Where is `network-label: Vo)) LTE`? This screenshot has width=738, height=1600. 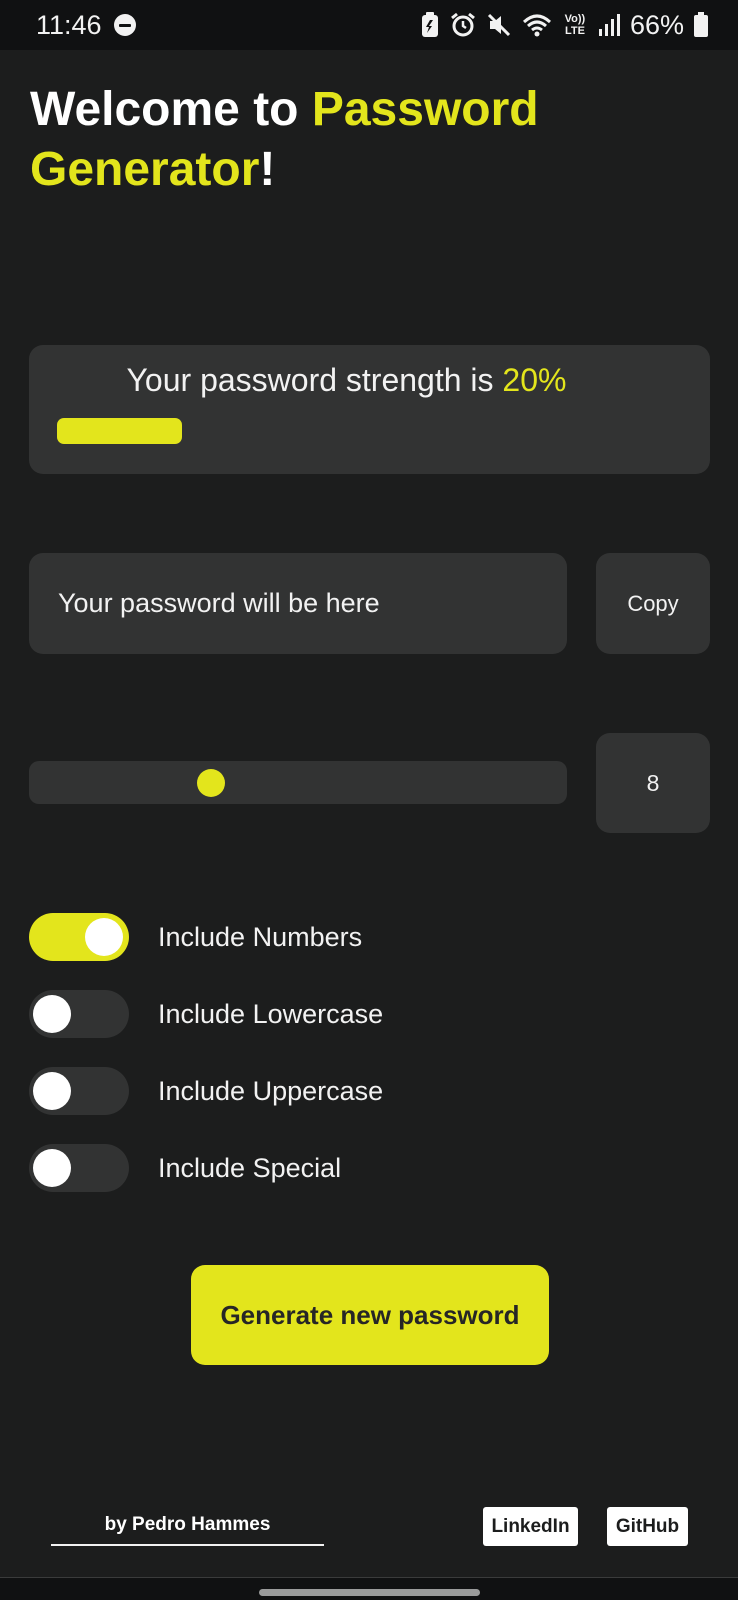 network-label: Vo)) LTE is located at coordinates (575, 25).